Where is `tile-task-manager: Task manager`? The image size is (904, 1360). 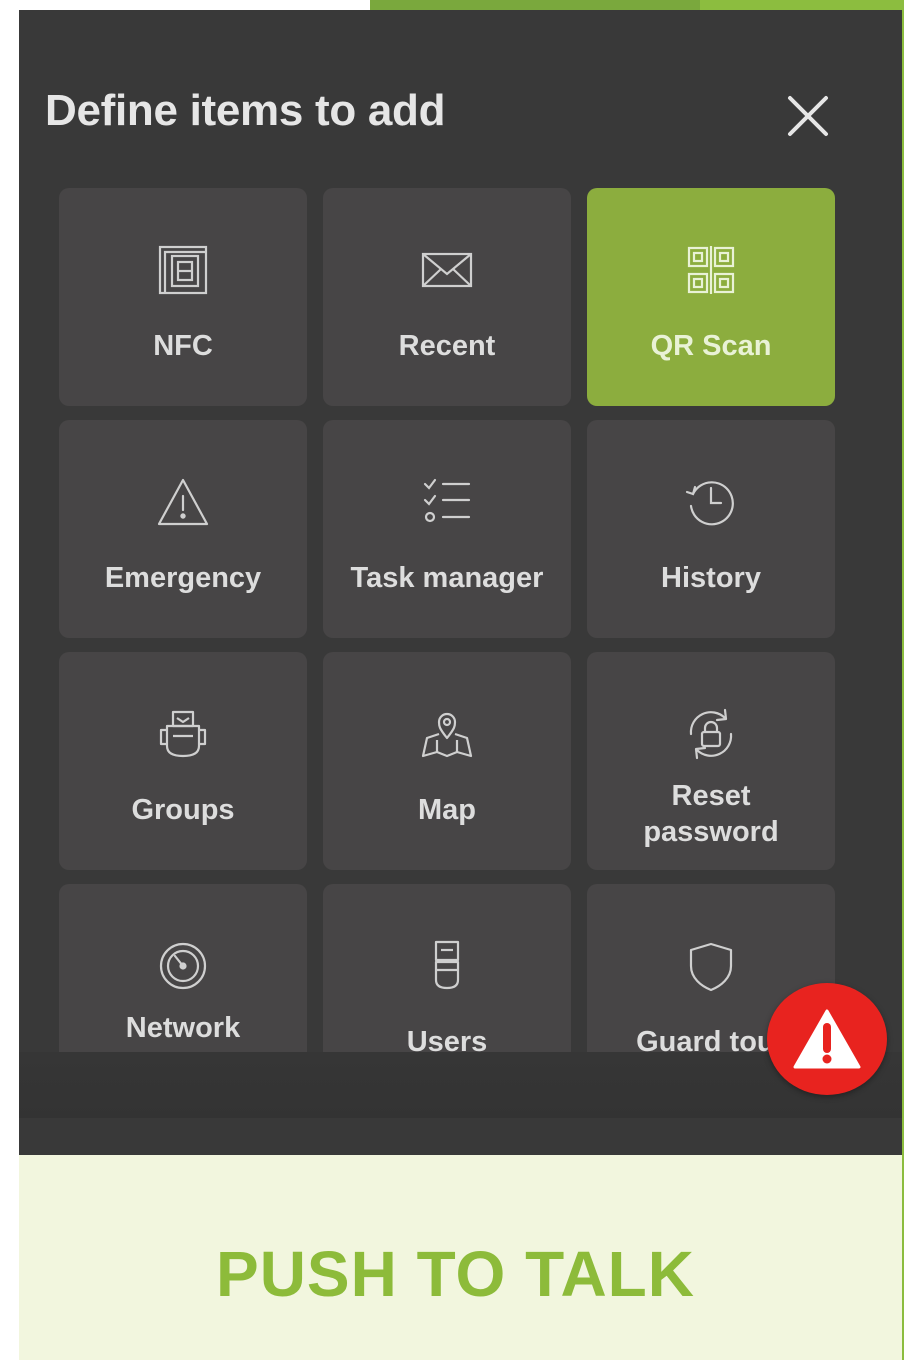
tile-task-manager: Task manager is located at coordinates (447, 529).